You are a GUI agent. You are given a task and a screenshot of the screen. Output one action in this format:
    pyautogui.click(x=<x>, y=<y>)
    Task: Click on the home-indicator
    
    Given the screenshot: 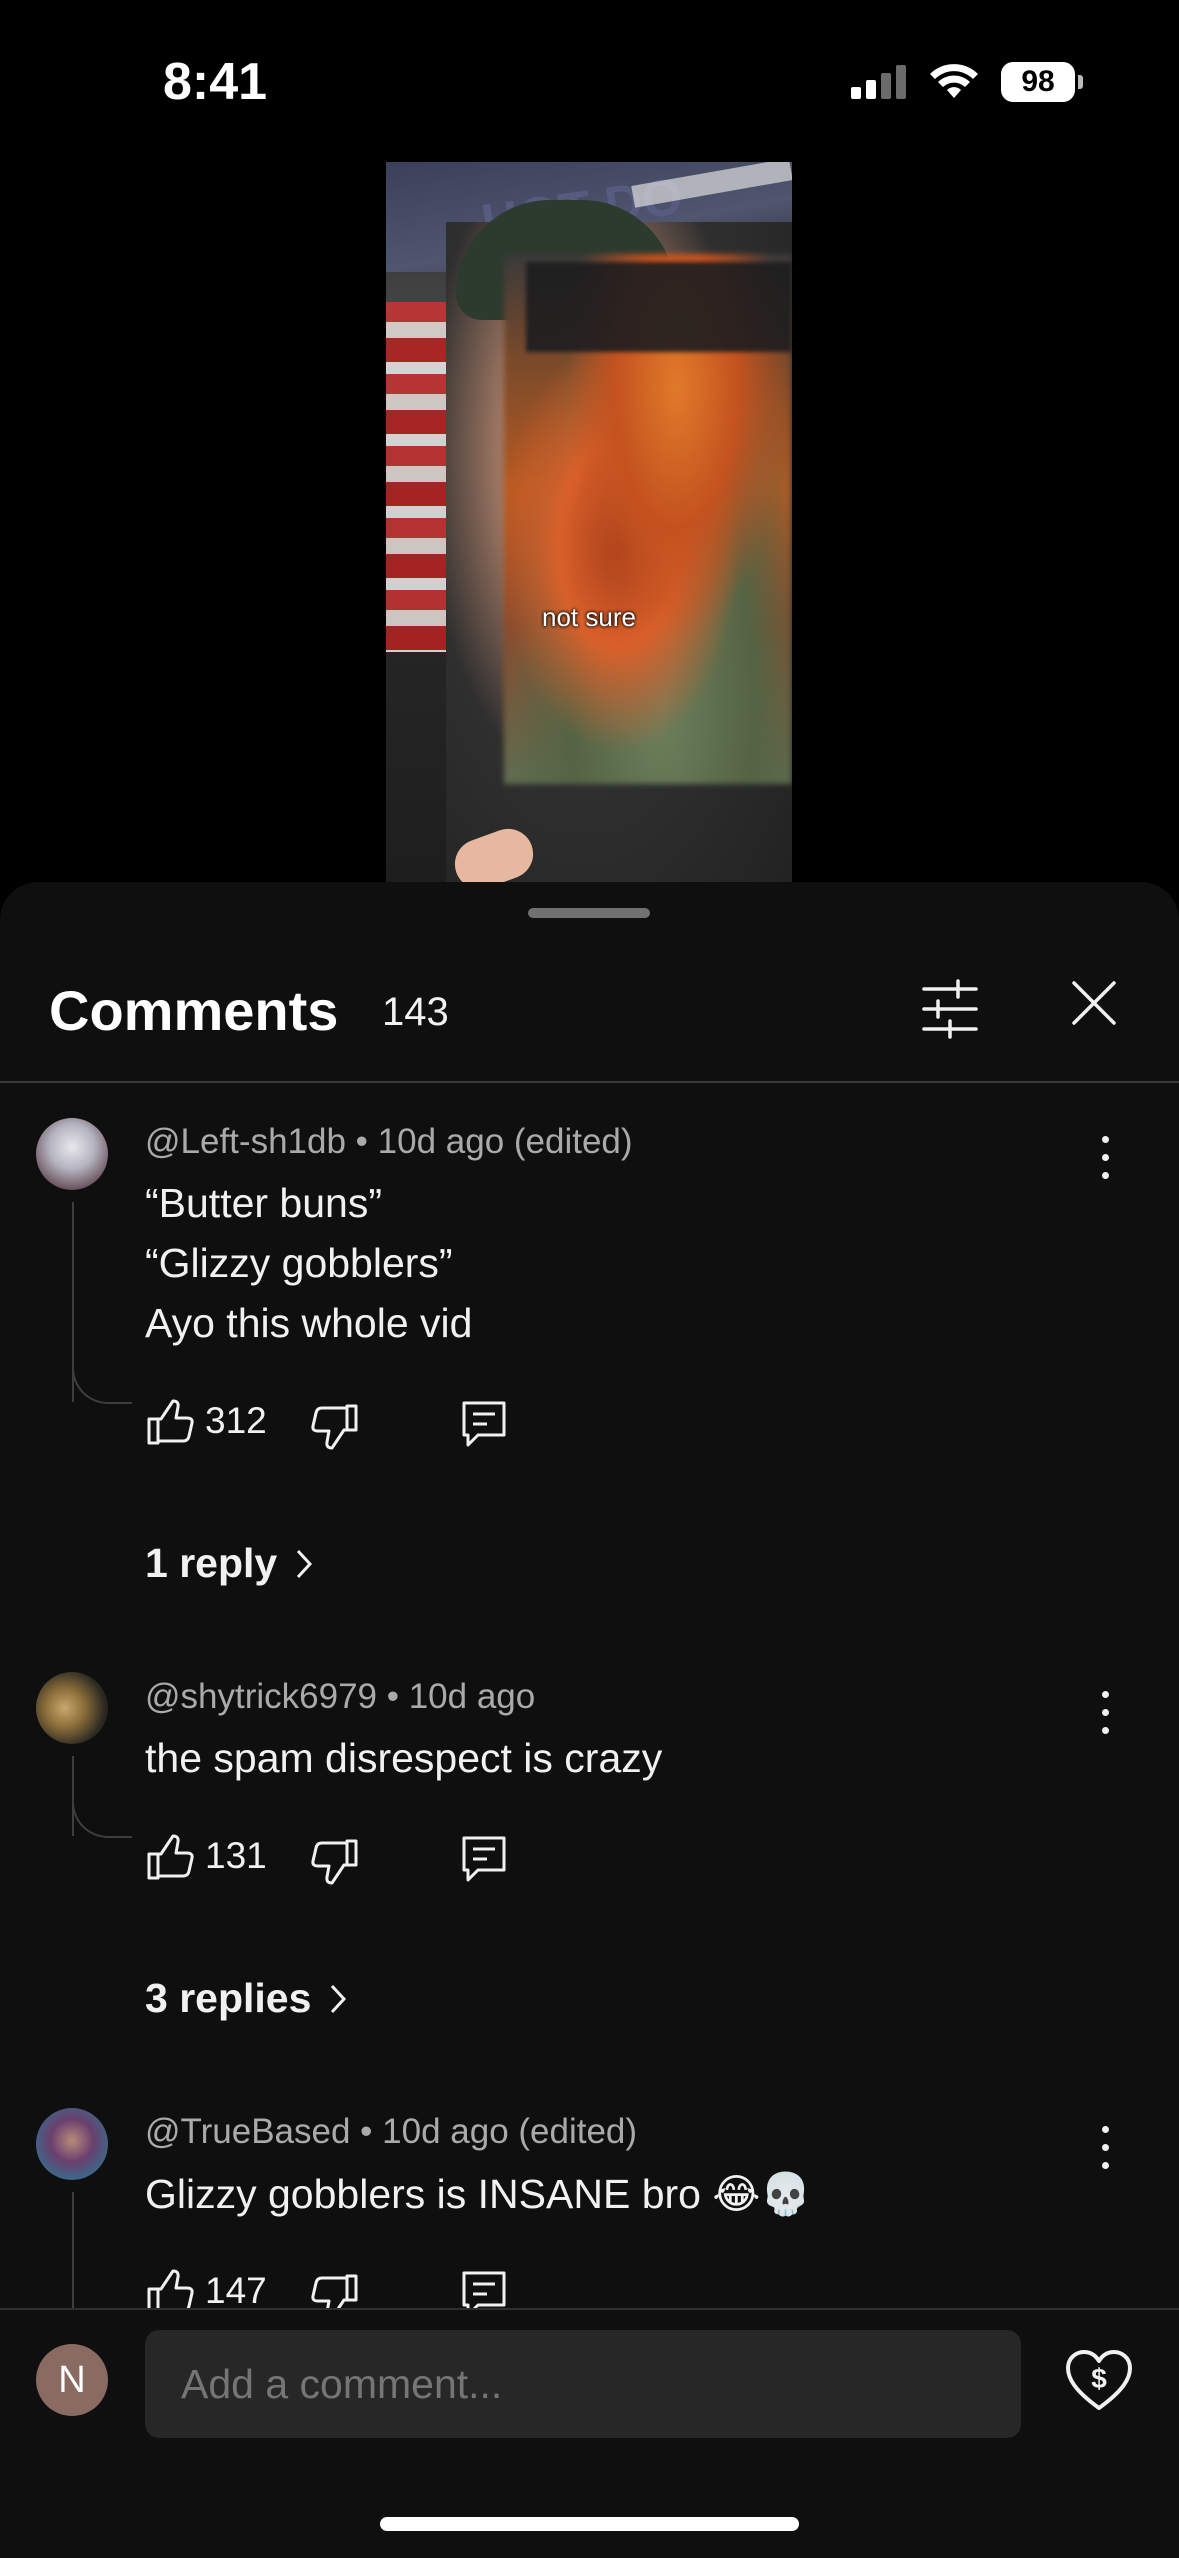 What is the action you would take?
    pyautogui.click(x=589, y=2524)
    